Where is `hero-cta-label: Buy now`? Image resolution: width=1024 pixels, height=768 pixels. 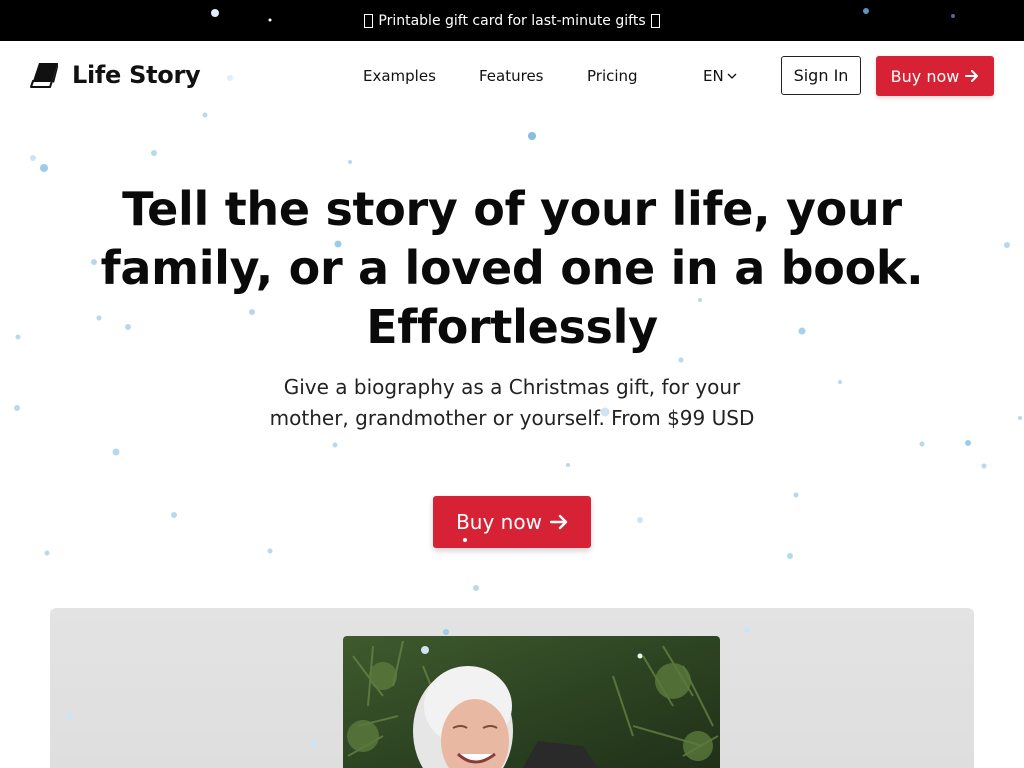 hero-cta-label: Buy now is located at coordinates (499, 522).